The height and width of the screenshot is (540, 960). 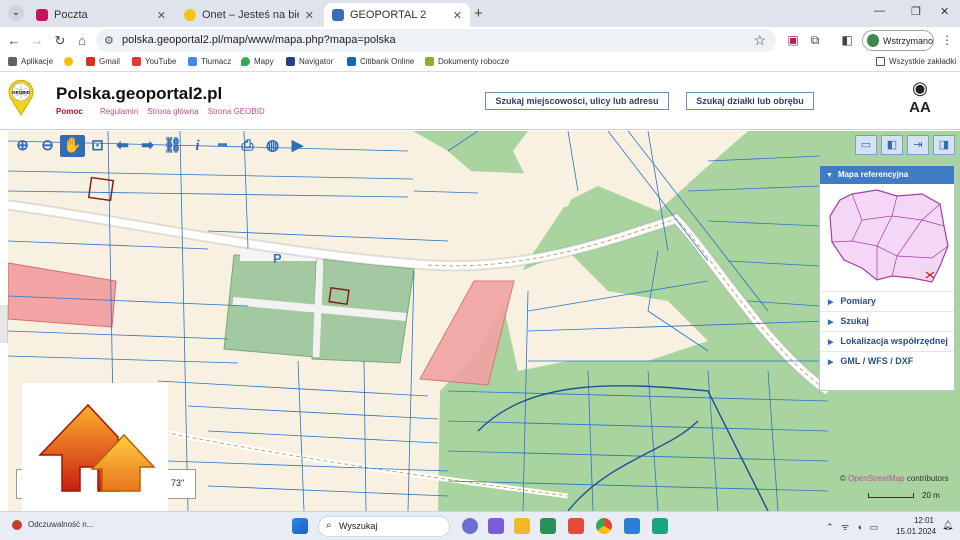 What do you see at coordinates (297, 146) in the screenshot?
I see `camera-icon: ▶` at bounding box center [297, 146].